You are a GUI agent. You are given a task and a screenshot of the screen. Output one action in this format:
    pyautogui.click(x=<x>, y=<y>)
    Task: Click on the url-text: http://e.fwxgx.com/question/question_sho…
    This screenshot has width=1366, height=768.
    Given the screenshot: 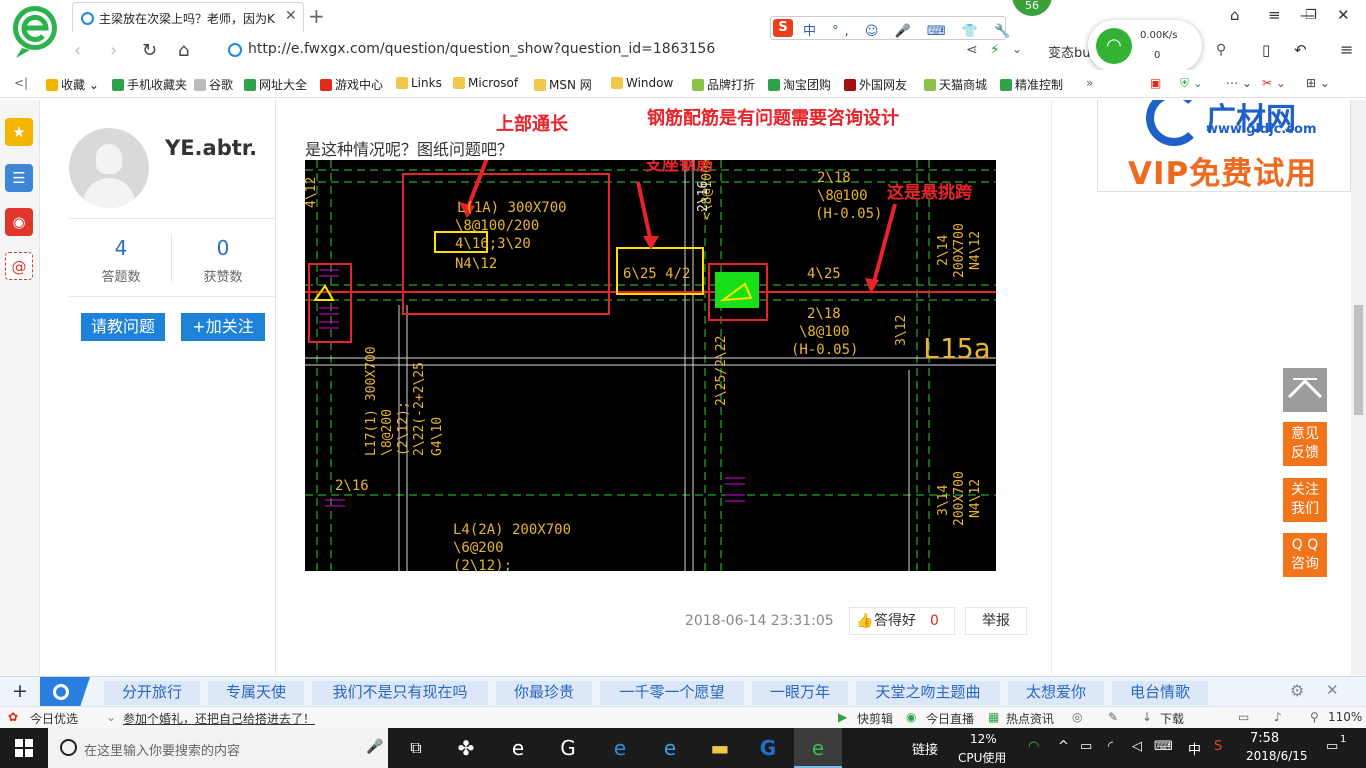 What is the action you would take?
    pyautogui.click(x=481, y=49)
    